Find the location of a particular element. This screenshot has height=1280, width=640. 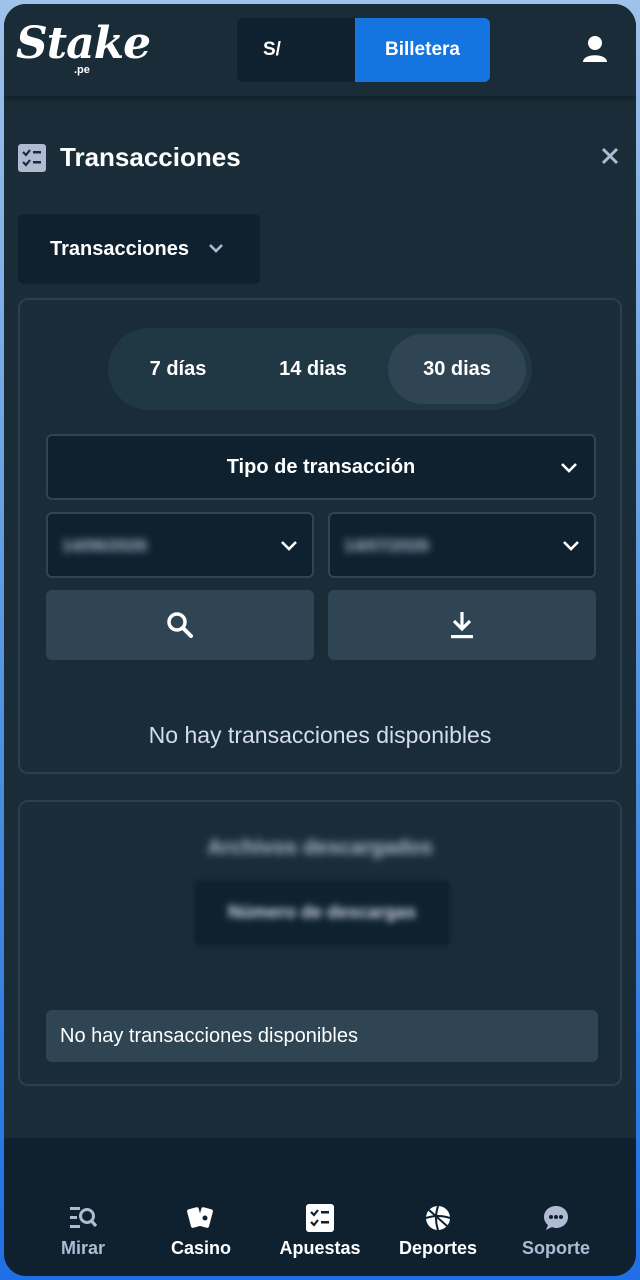

category-dropdown: Transacciones is located at coordinates (139, 249).